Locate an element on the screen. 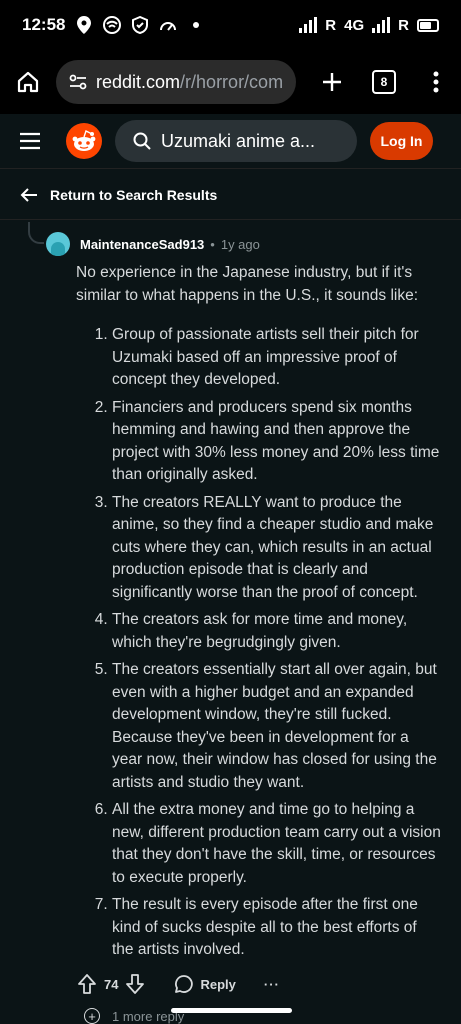  tab-count: 8 is located at coordinates (384, 82).